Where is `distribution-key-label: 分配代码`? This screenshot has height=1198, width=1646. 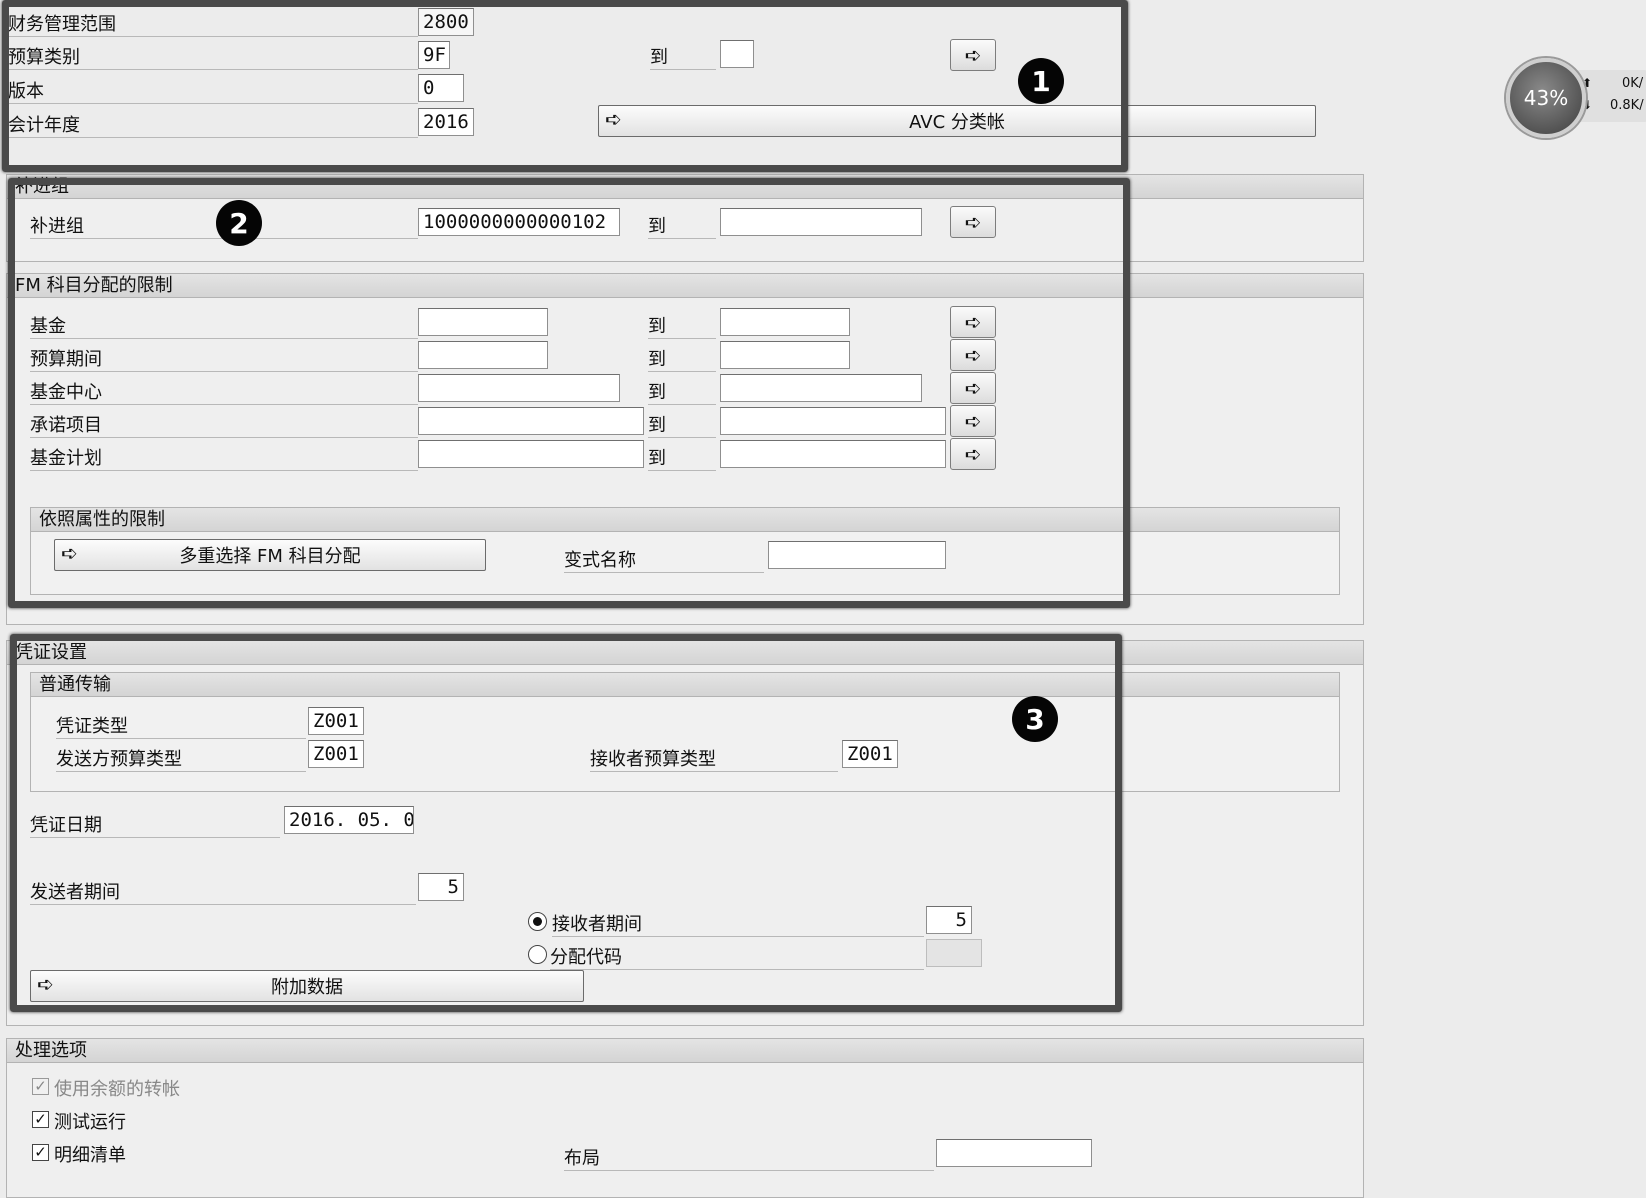
distribution-key-label: 分配代码 is located at coordinates (737, 956).